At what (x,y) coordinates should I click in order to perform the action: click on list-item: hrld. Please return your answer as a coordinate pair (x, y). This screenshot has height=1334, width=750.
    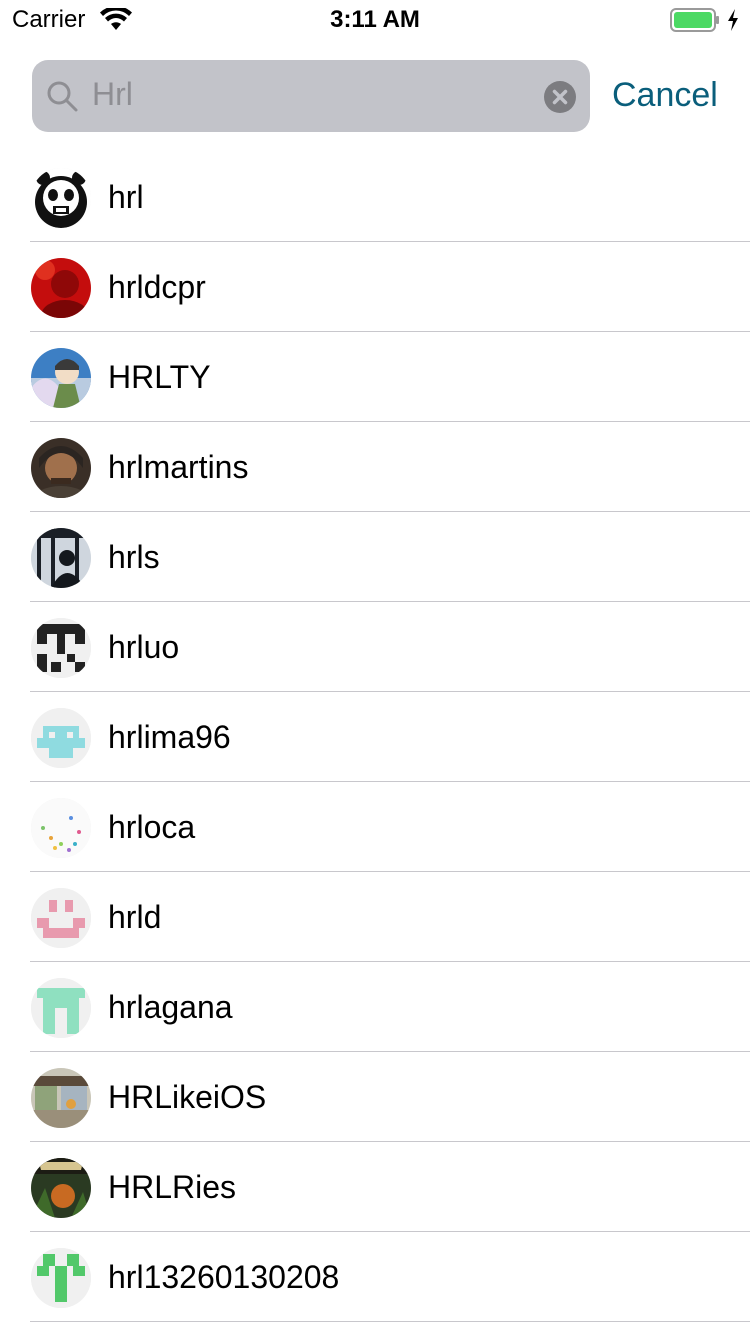
    Looking at the image, I should click on (375, 917).